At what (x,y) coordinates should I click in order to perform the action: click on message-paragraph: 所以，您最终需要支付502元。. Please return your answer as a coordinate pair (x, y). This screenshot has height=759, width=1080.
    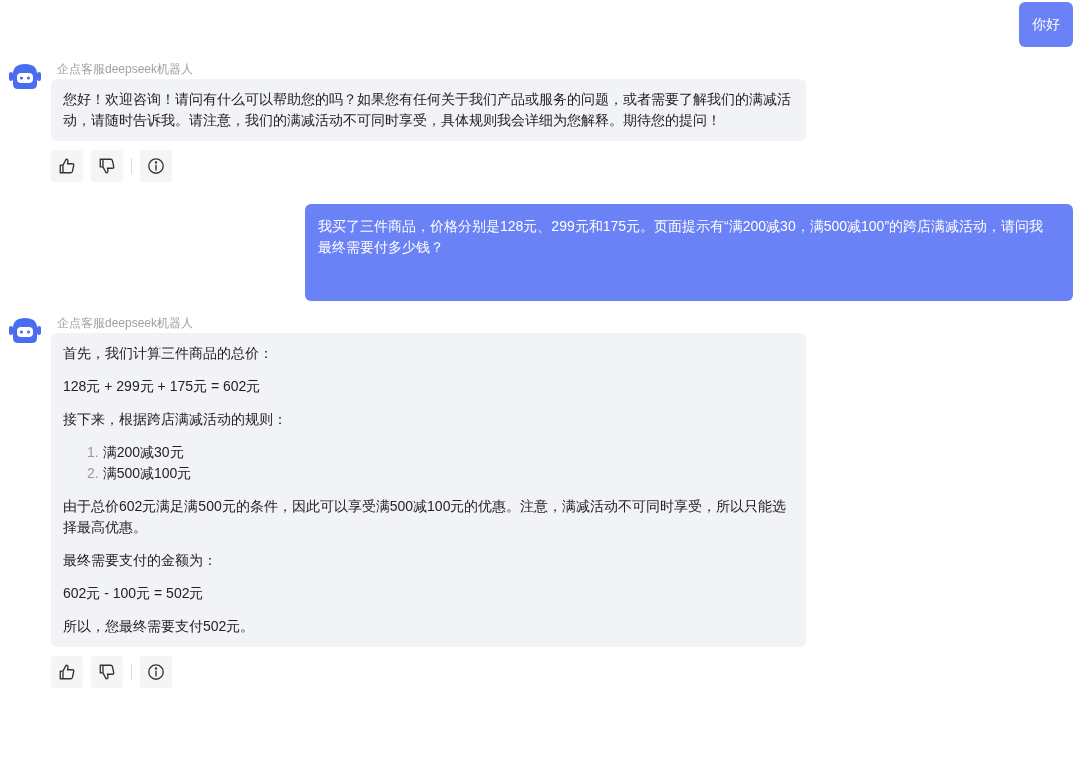
    Looking at the image, I should click on (159, 626).